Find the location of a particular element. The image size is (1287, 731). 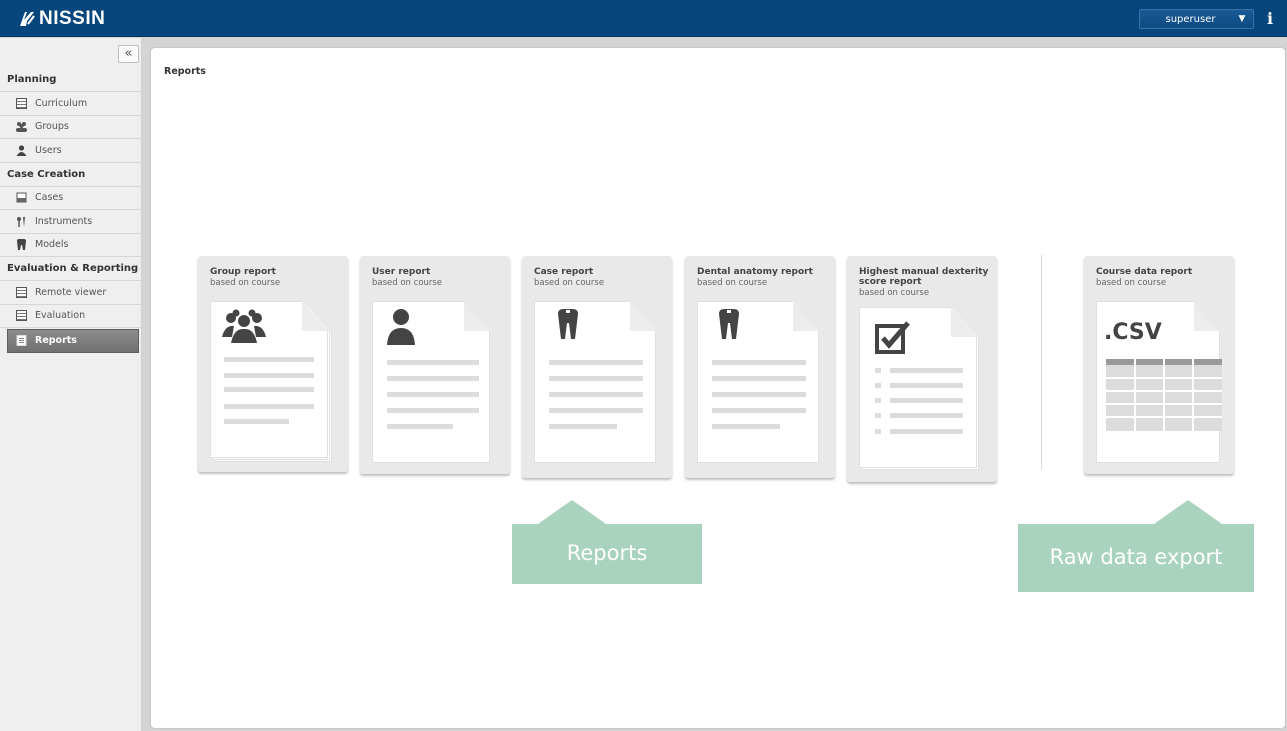

section-evaluation-reporting: Evaluation & Reporting is located at coordinates (70, 269).